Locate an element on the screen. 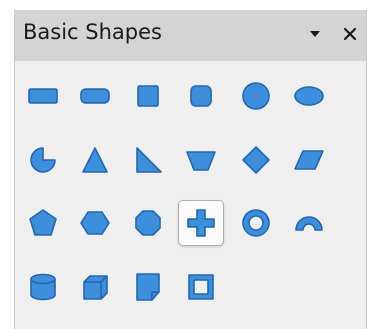 The image size is (381, 329). shape-button-ellipse is located at coordinates (309, 96).